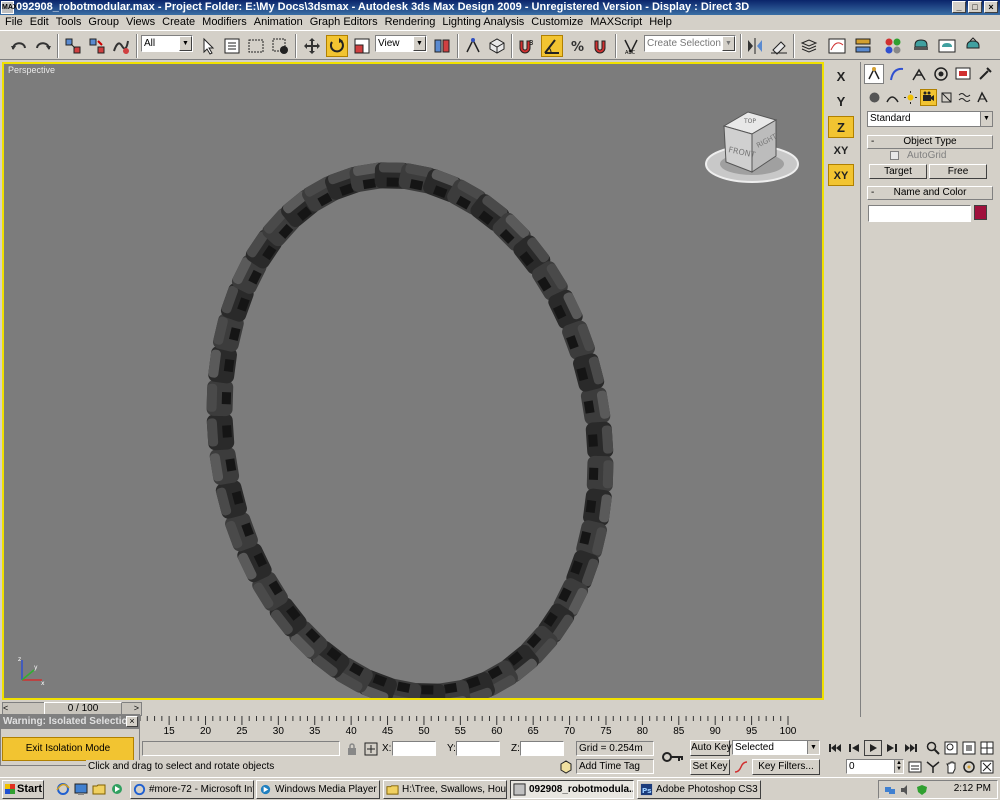 This screenshot has width=1000, height=800. I want to click on auto-key-button: Auto Key, so click(711, 748).